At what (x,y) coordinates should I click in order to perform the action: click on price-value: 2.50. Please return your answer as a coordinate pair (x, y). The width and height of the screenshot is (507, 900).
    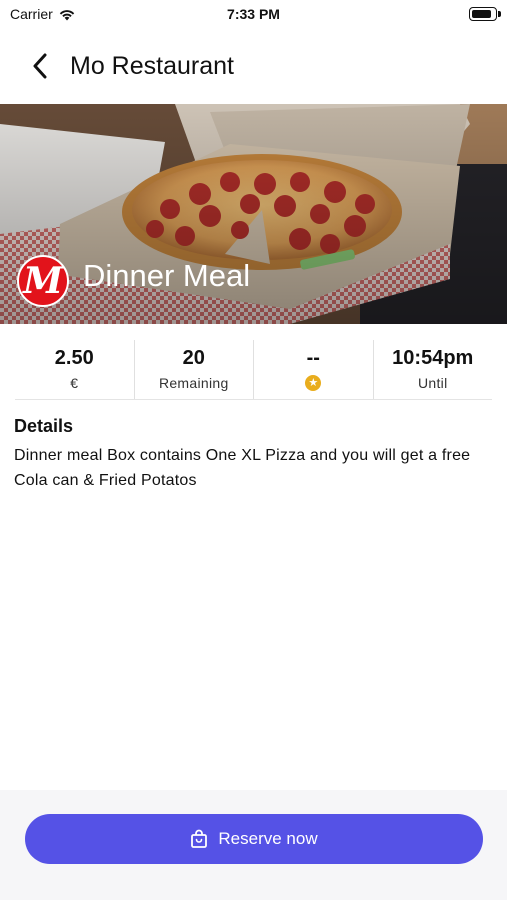
    Looking at the image, I should click on (74, 358).